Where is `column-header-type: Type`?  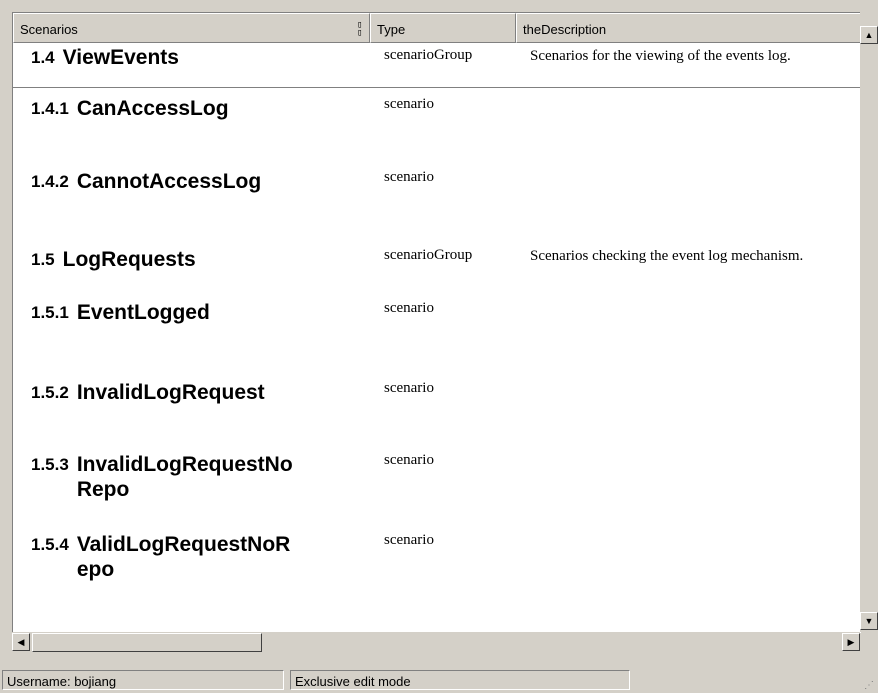
column-header-type: Type is located at coordinates (443, 28).